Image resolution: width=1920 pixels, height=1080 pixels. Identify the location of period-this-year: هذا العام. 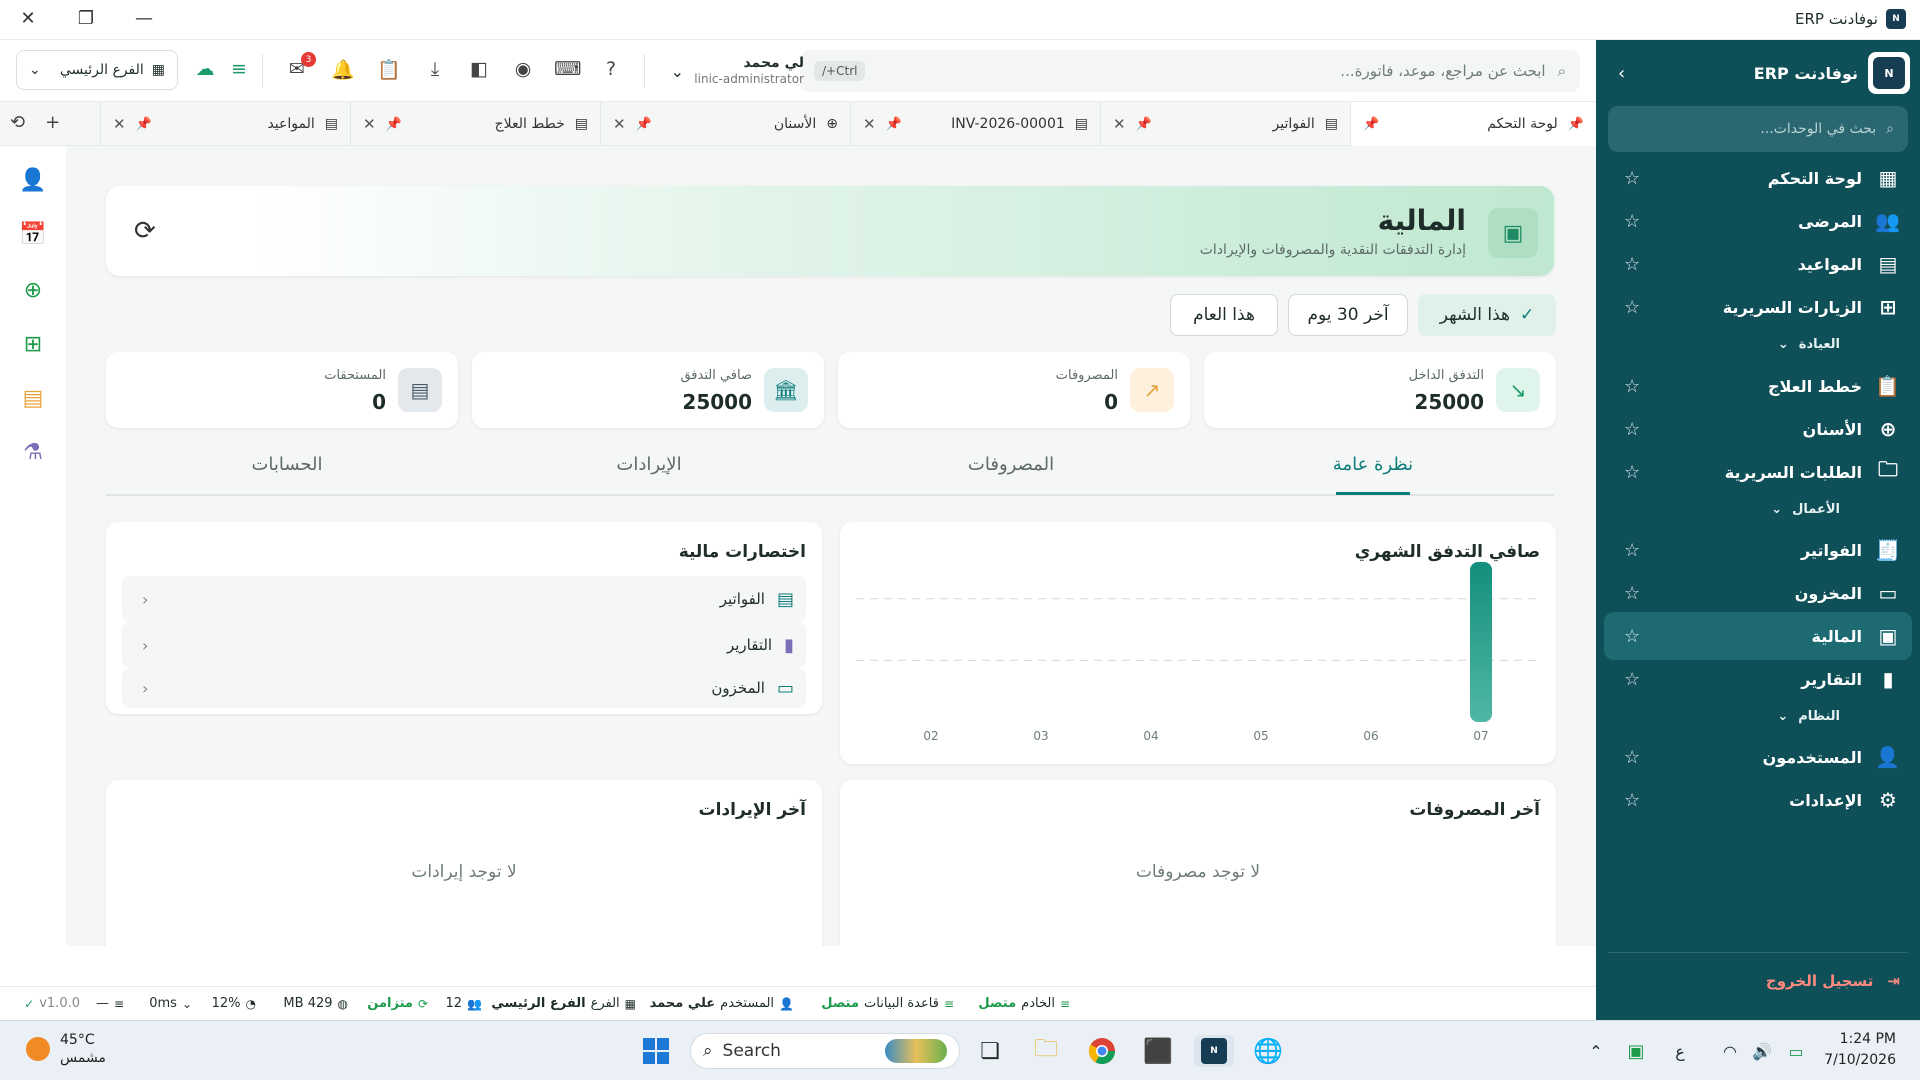
(1224, 315).